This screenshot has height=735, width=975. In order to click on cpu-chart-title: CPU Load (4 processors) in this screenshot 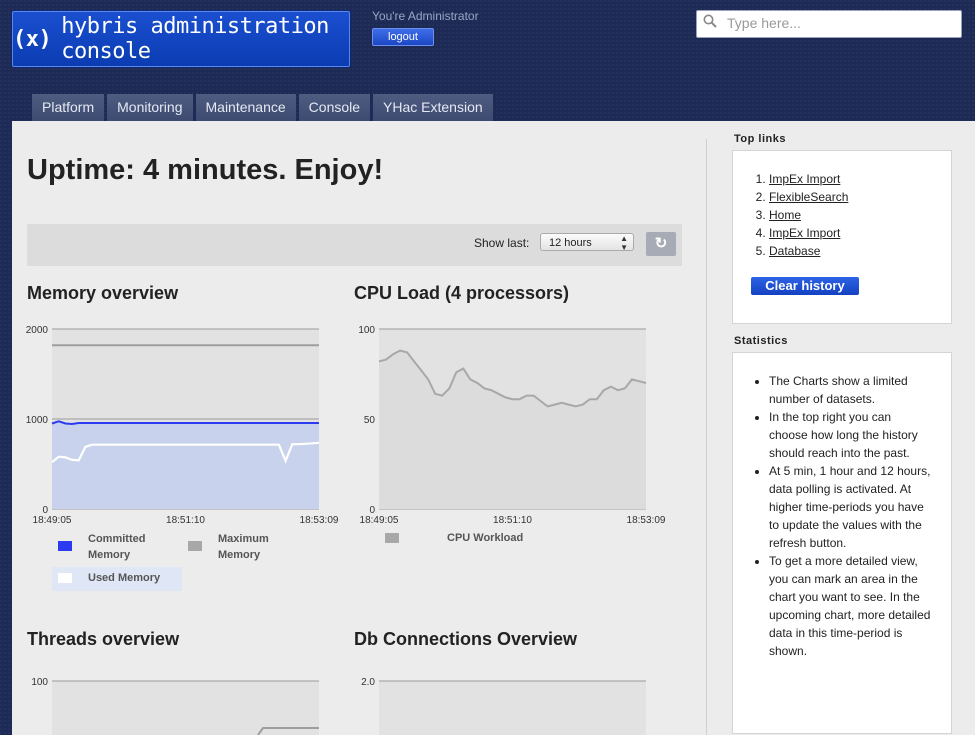, I will do `click(462, 293)`.